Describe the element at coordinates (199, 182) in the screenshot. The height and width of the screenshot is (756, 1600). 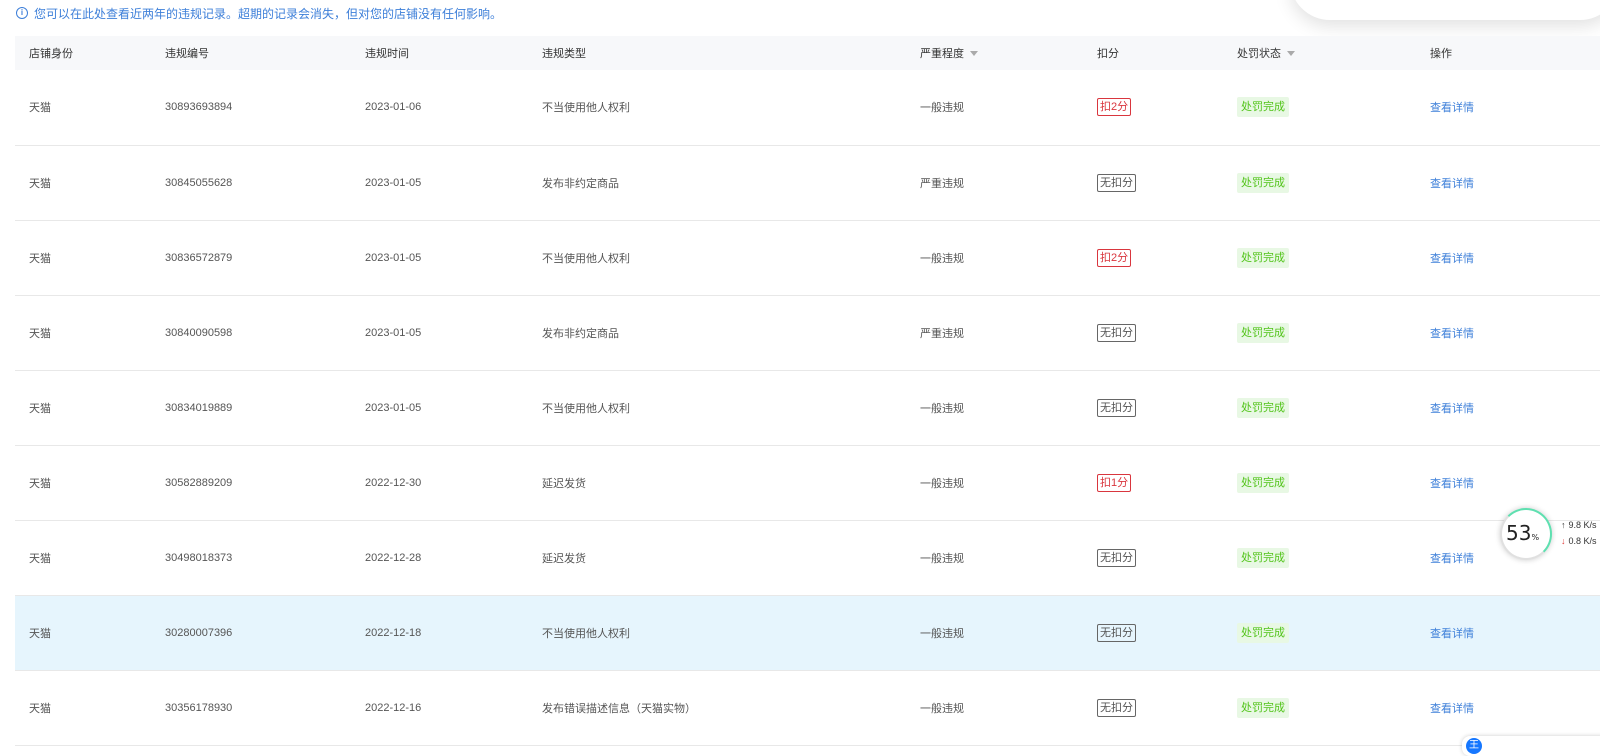
I see `cell-violation-id: 30845055628` at that location.